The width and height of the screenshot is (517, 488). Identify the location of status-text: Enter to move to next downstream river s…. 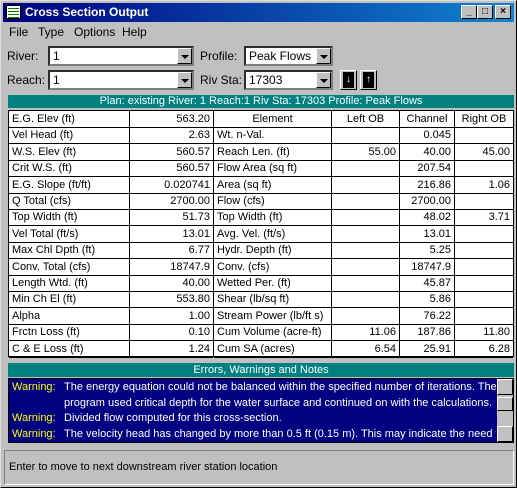
(143, 467).